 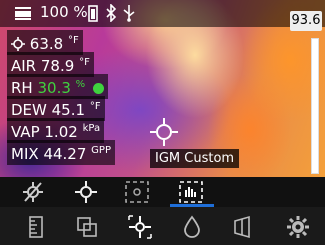 What do you see at coordinates (80, 84) in the screenshot?
I see `rh-unit: %` at bounding box center [80, 84].